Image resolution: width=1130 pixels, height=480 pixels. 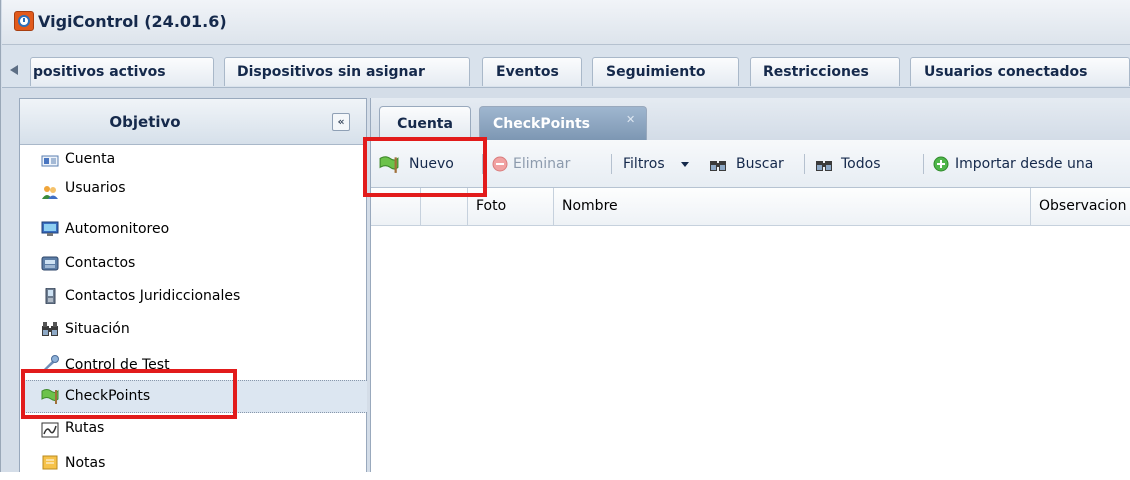 I want to click on tab-label: positivos activos, so click(x=99, y=72).